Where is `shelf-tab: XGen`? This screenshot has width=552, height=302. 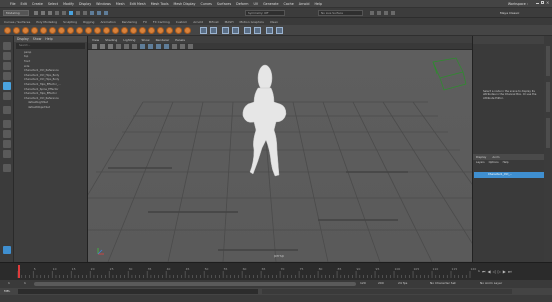
shelf-tab: XGen is located at coordinates (274, 22).